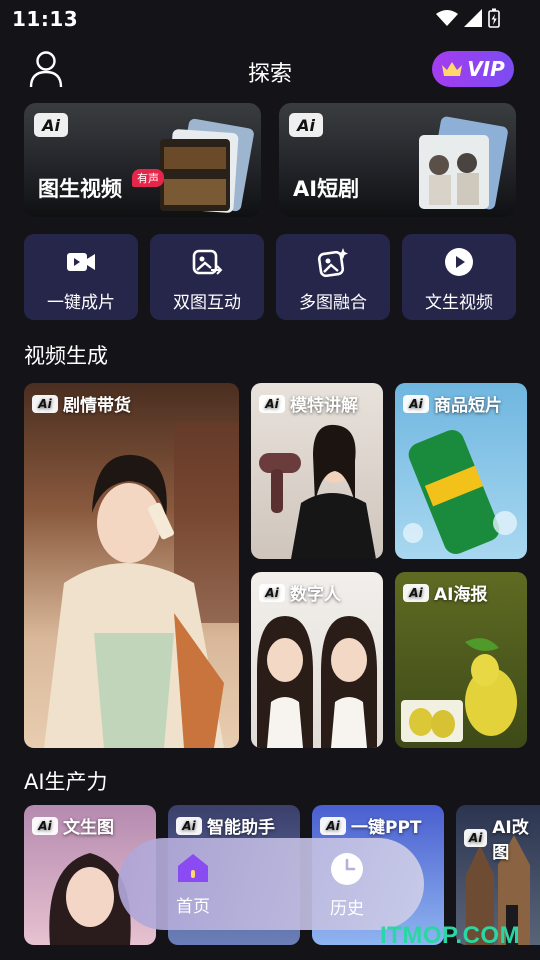 The height and width of the screenshot is (960, 540). Describe the element at coordinates (81, 262) in the screenshot. I see `video-camera-icon` at that location.